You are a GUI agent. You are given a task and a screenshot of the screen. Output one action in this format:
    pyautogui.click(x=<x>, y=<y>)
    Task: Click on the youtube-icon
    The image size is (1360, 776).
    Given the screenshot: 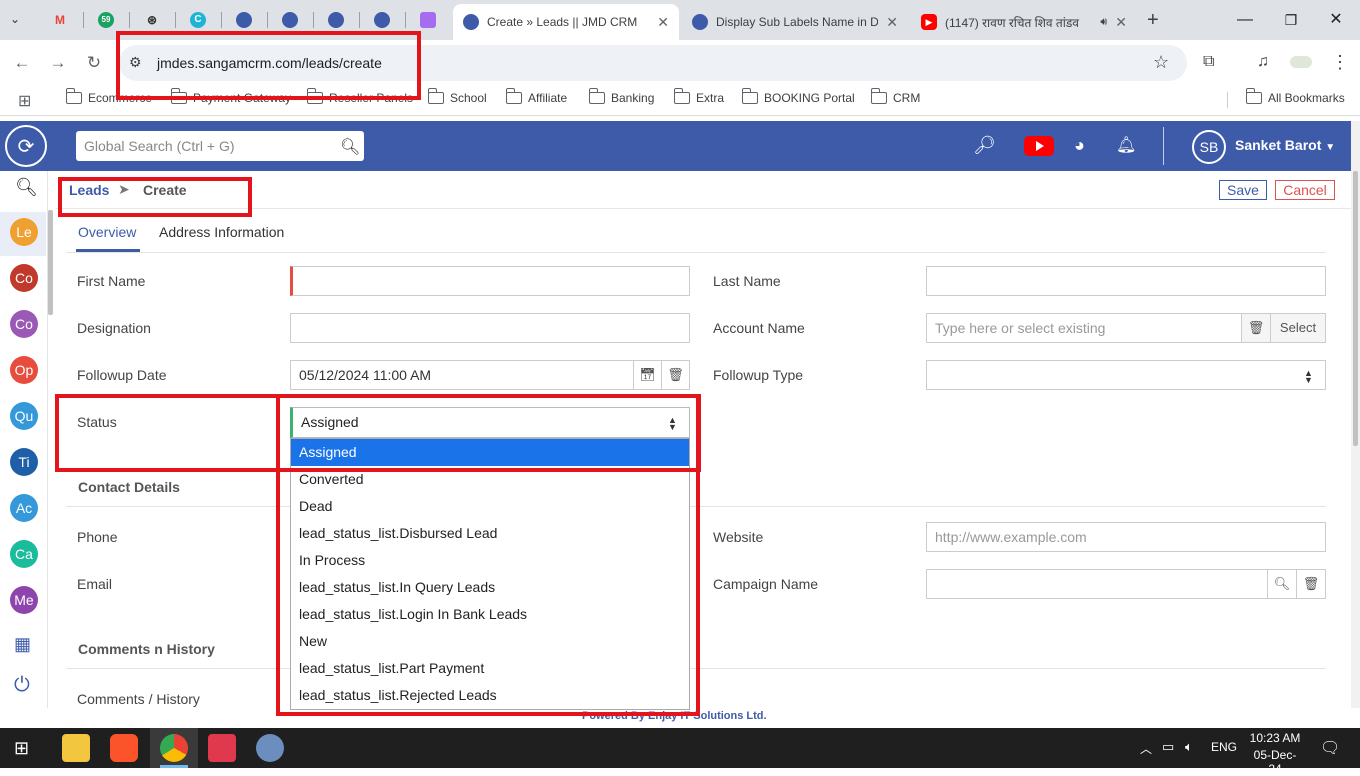 What is the action you would take?
    pyautogui.click(x=1039, y=146)
    